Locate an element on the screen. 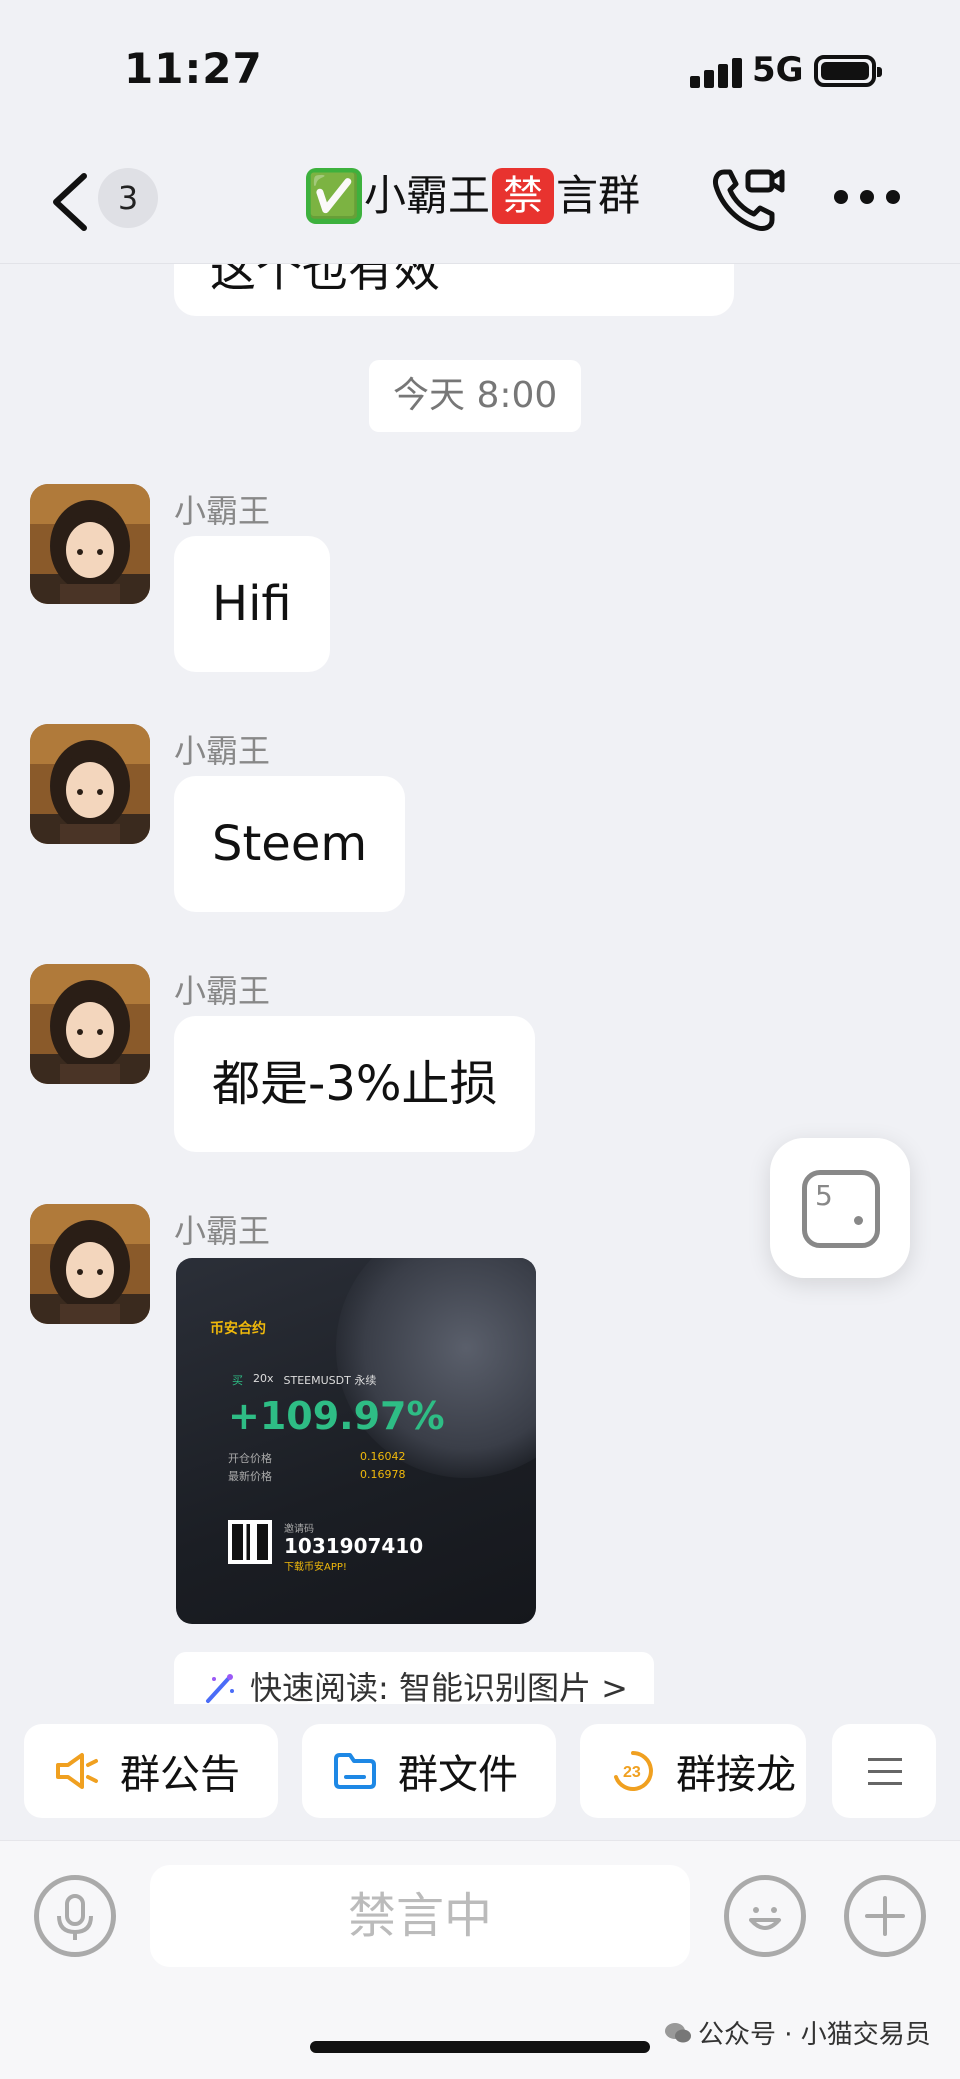  timestamp-divider: 今天 8:00 is located at coordinates (475, 396).